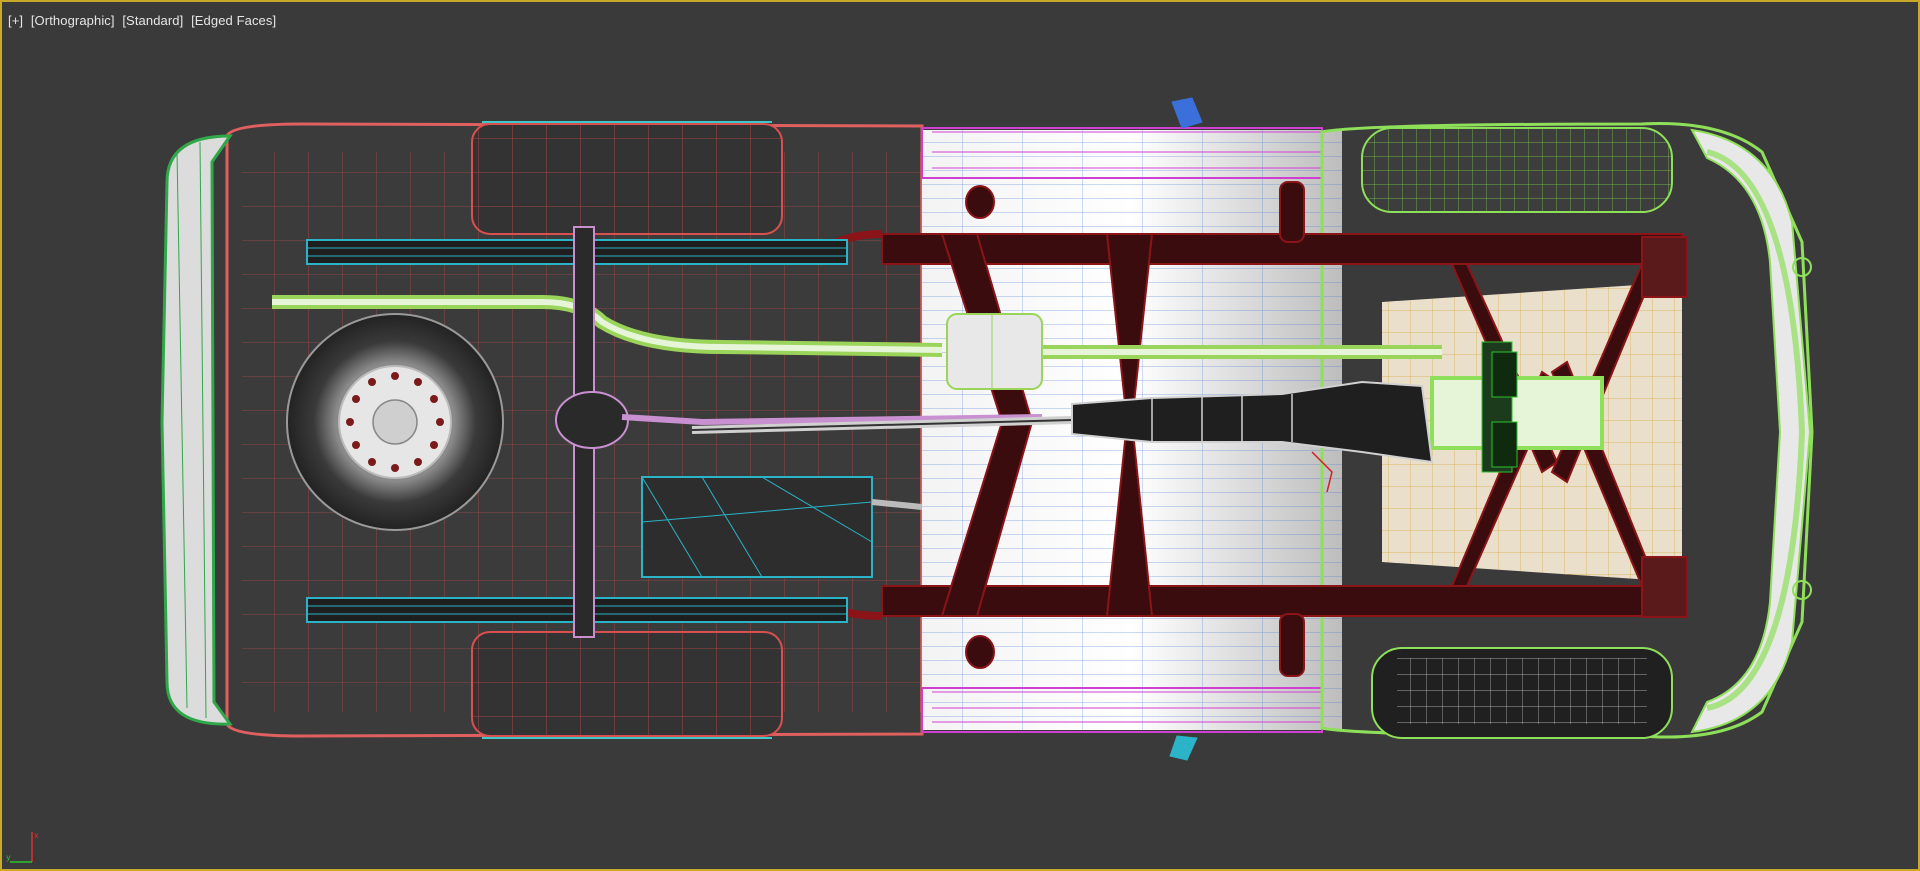 This screenshot has width=1920, height=871. What do you see at coordinates (36, 835) in the screenshot?
I see `gizmo-x-label: x` at bounding box center [36, 835].